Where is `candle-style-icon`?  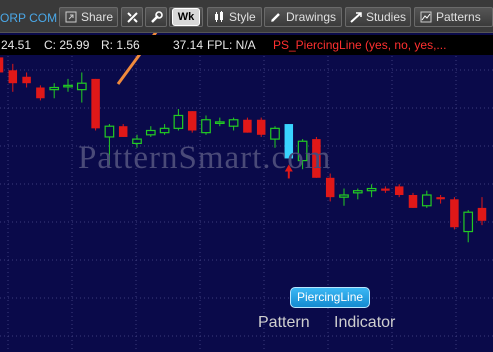
candle-style-icon is located at coordinates (219, 17).